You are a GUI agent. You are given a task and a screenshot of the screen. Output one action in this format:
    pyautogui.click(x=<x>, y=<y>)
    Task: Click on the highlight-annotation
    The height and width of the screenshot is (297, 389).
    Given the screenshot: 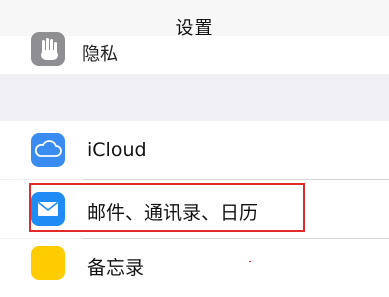 What is the action you would take?
    pyautogui.click(x=167, y=207)
    